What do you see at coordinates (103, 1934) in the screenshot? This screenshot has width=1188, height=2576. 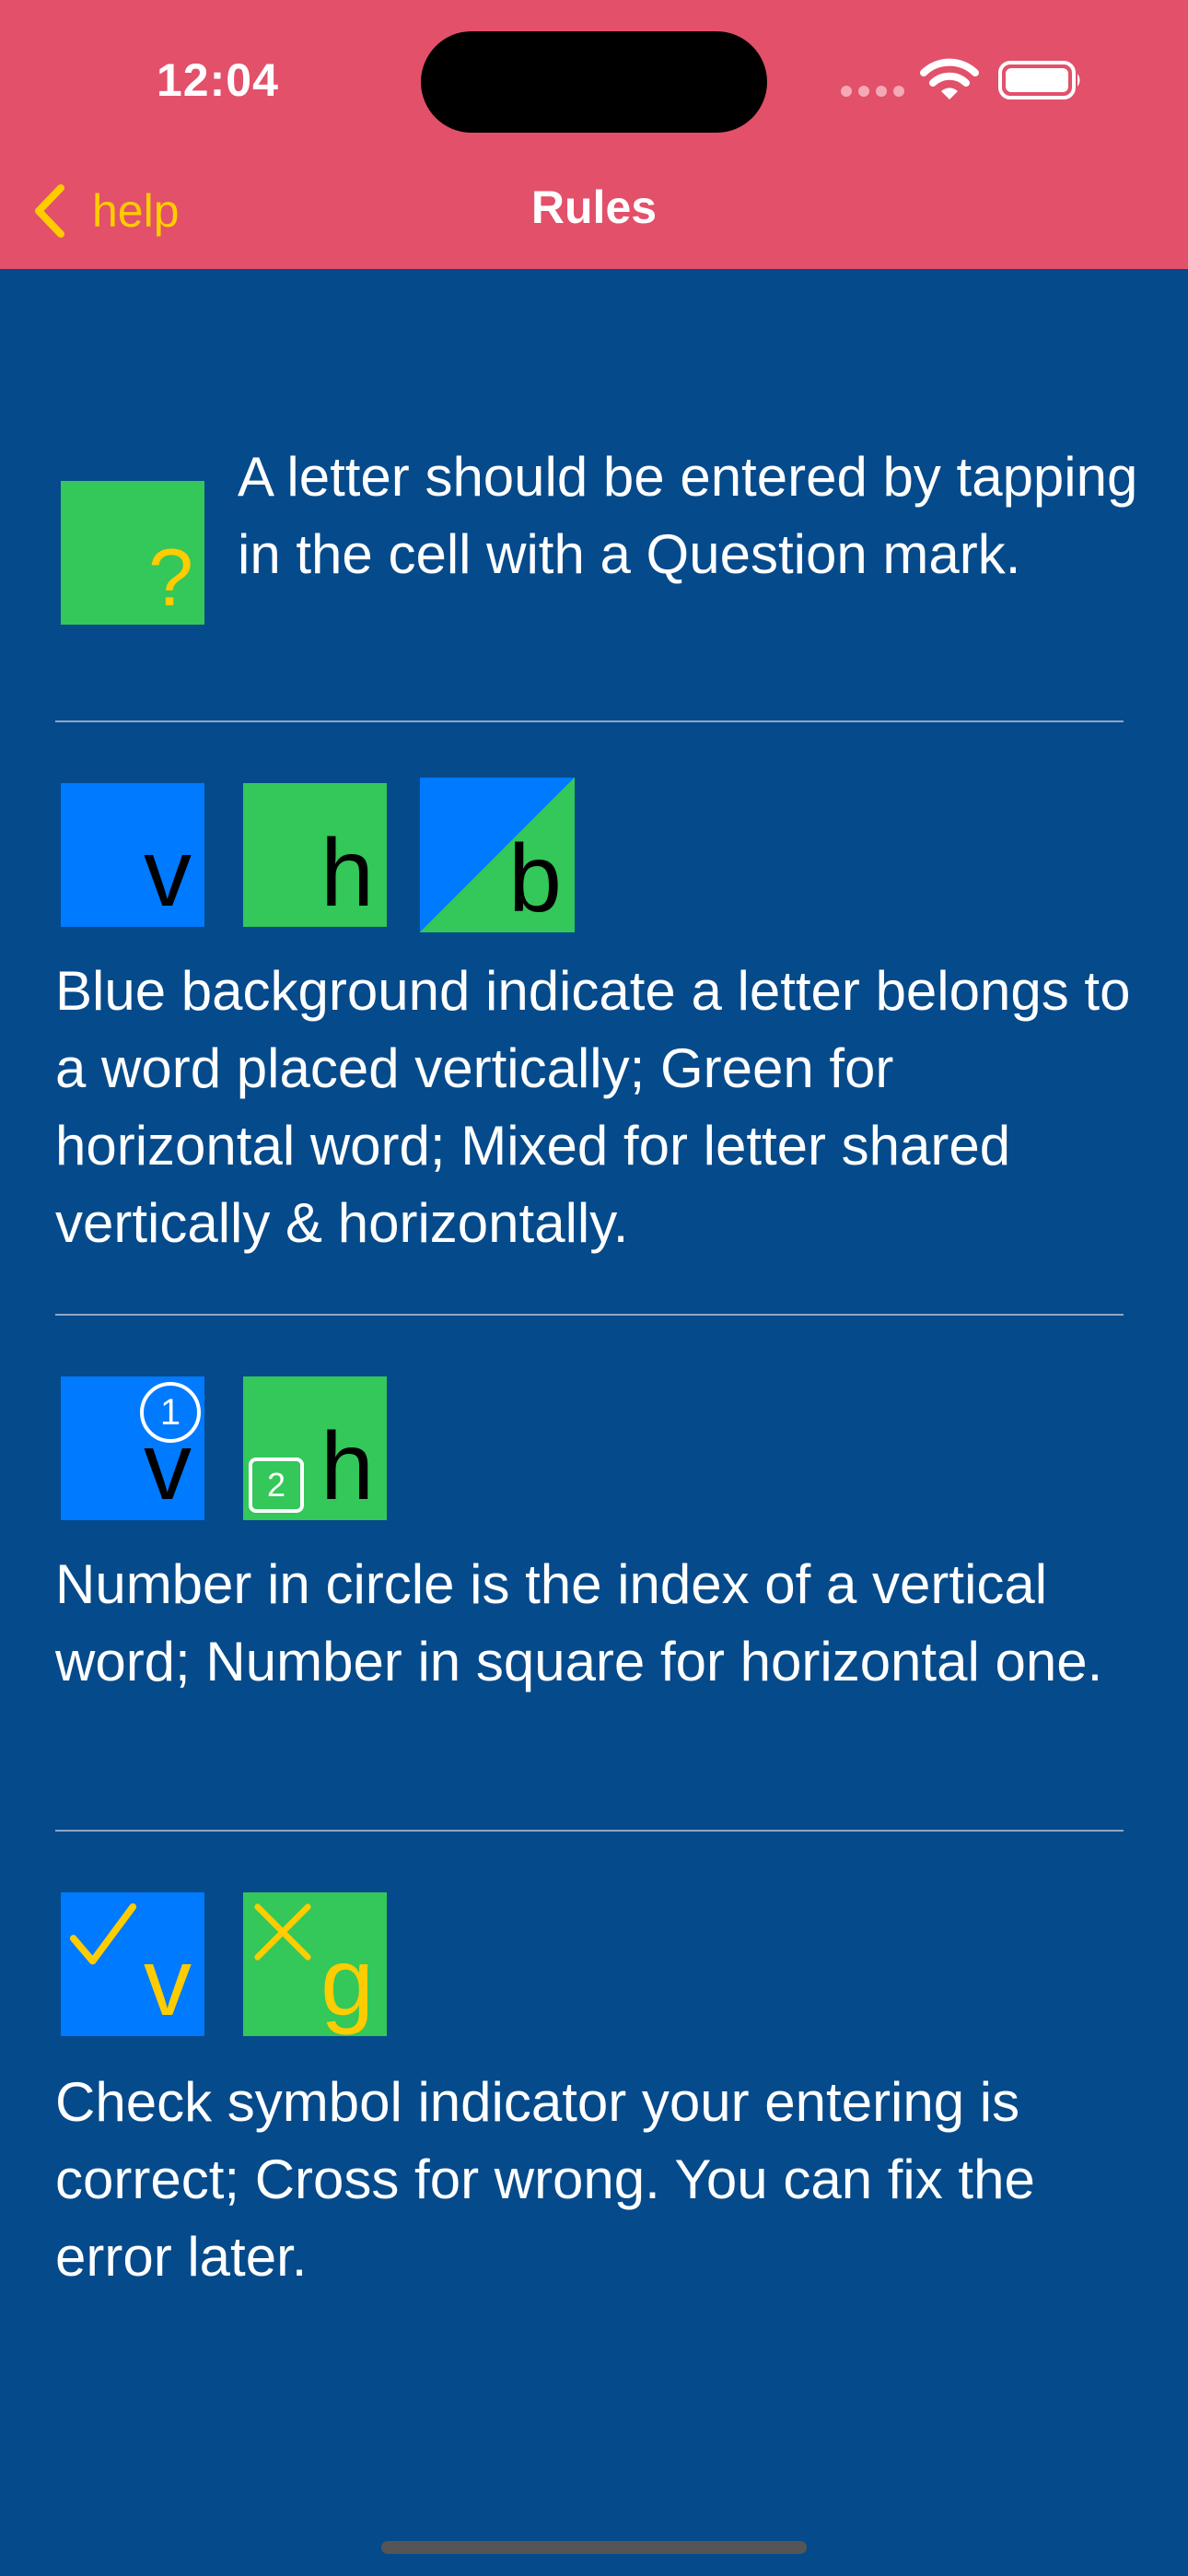 I see `check-icon` at bounding box center [103, 1934].